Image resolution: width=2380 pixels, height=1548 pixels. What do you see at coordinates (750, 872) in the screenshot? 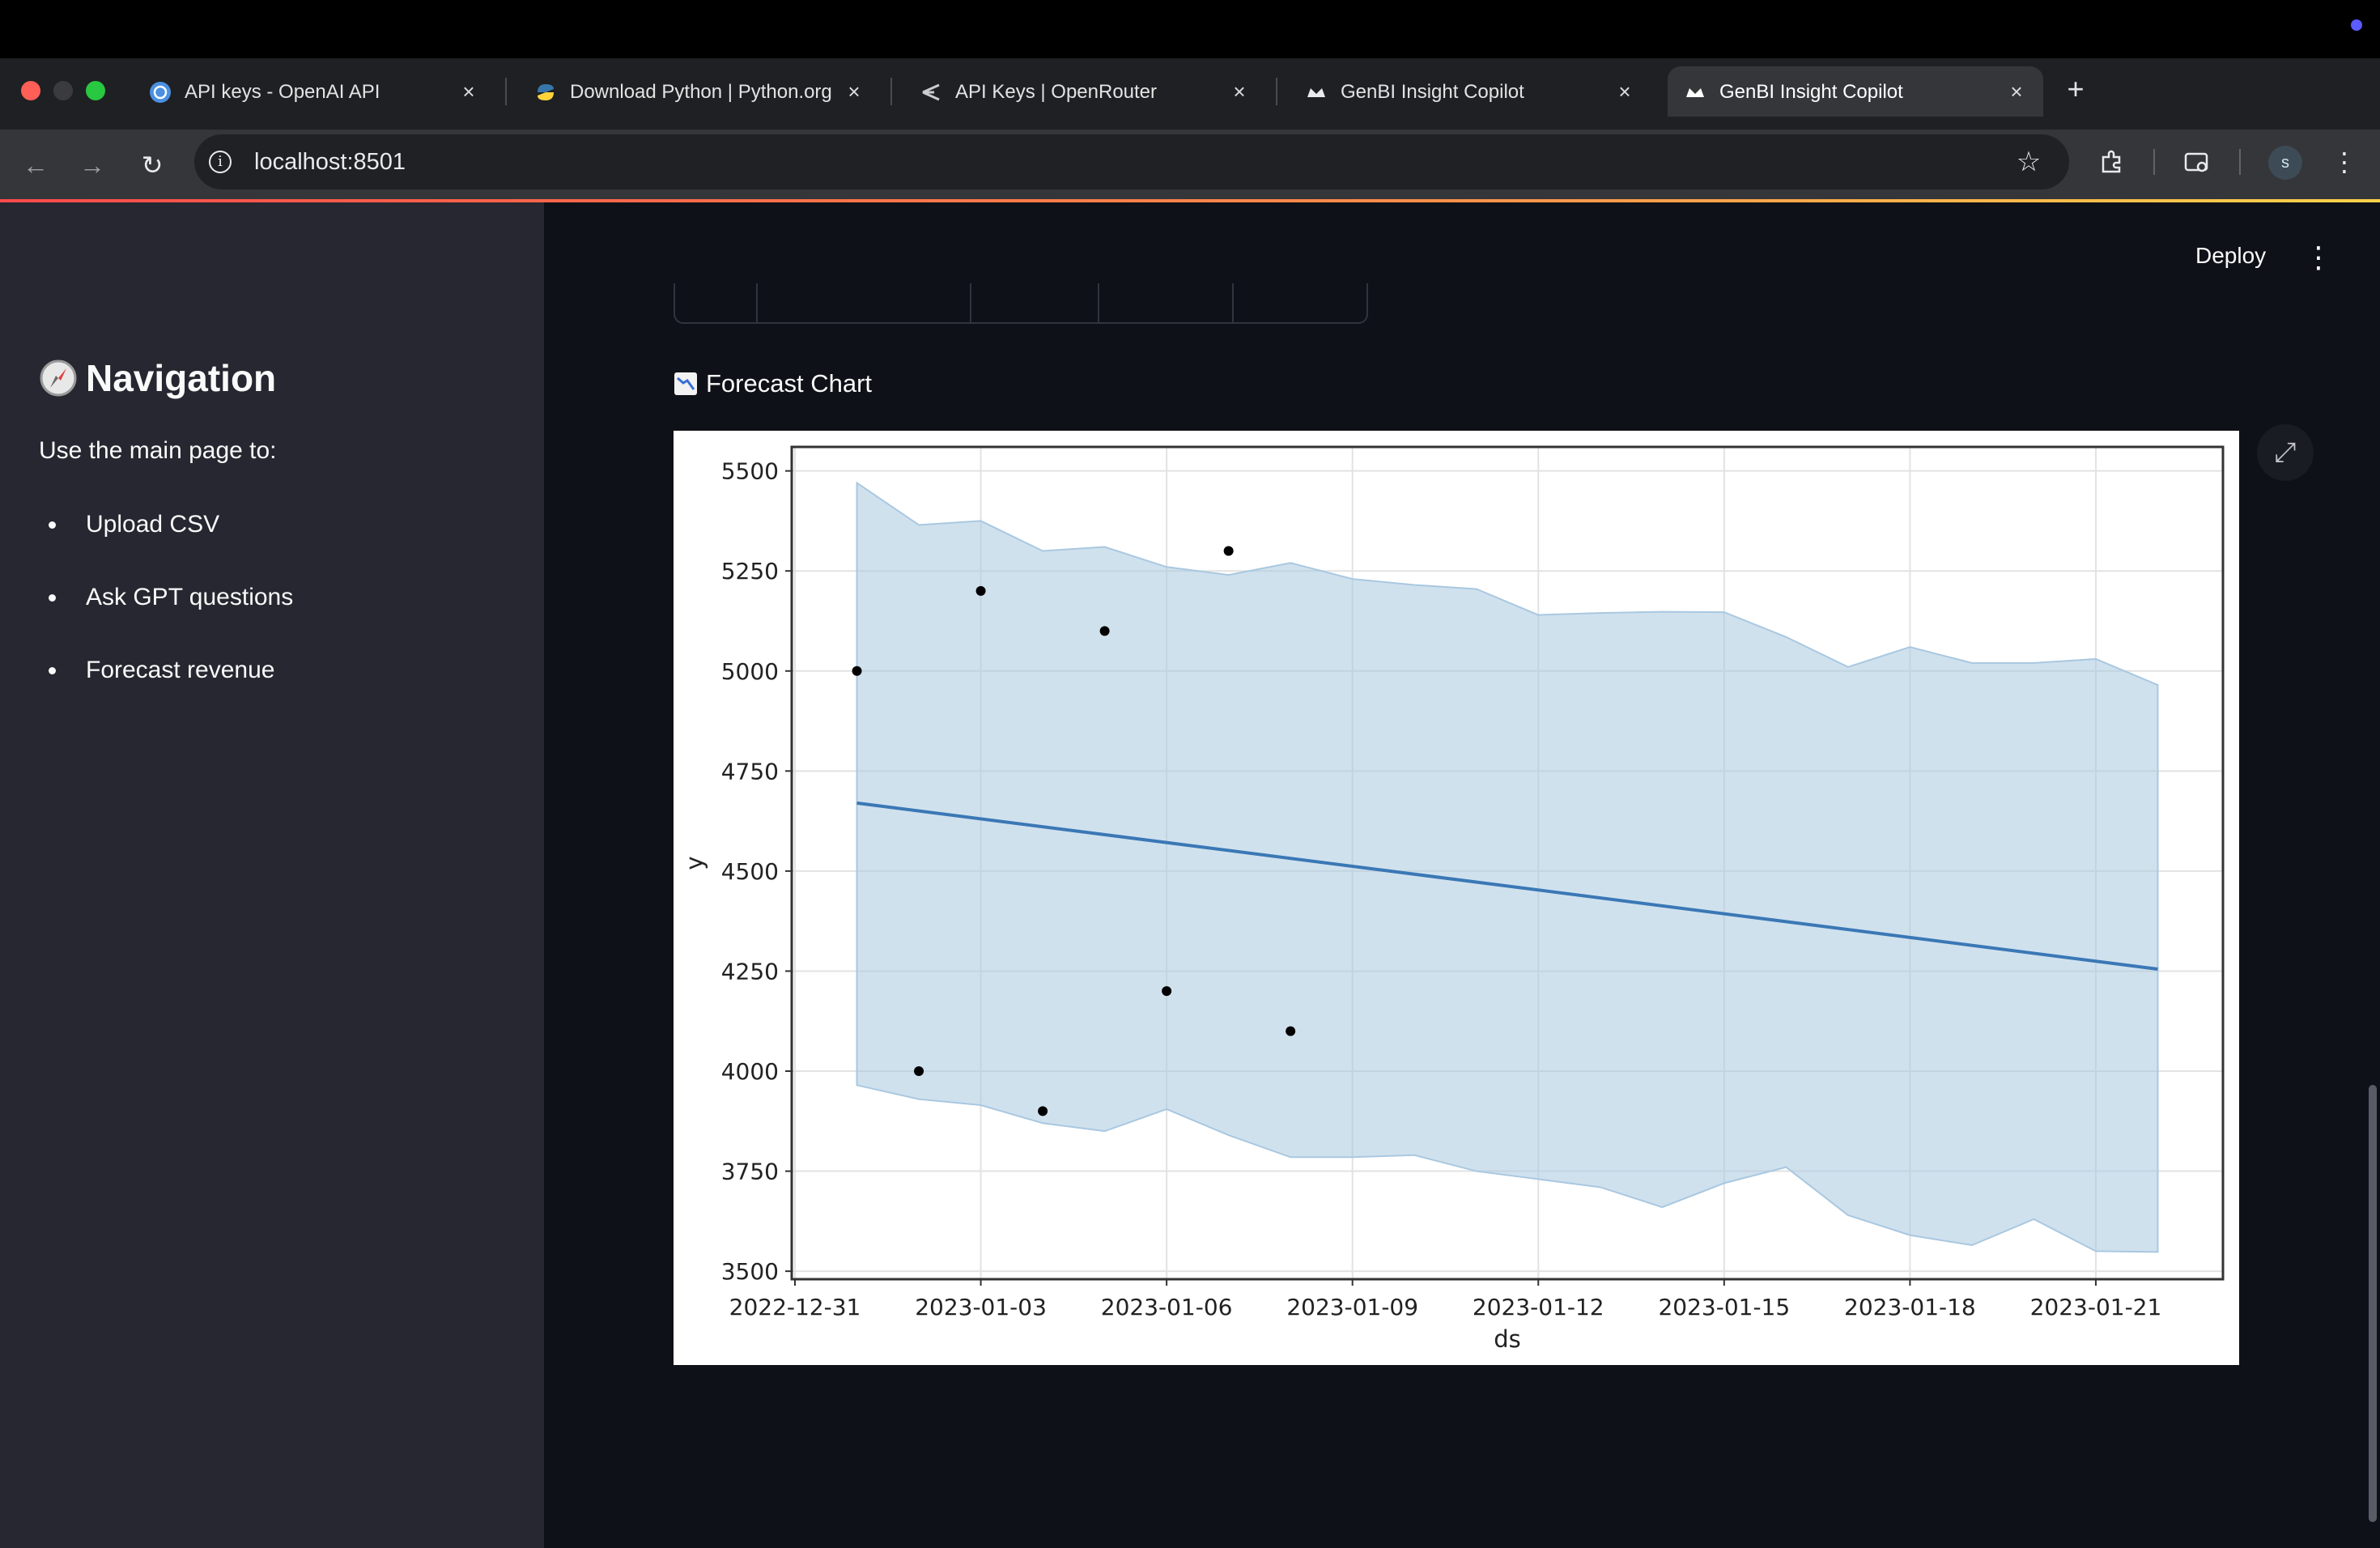
I see `y-tick-label: 4500` at bounding box center [750, 872].